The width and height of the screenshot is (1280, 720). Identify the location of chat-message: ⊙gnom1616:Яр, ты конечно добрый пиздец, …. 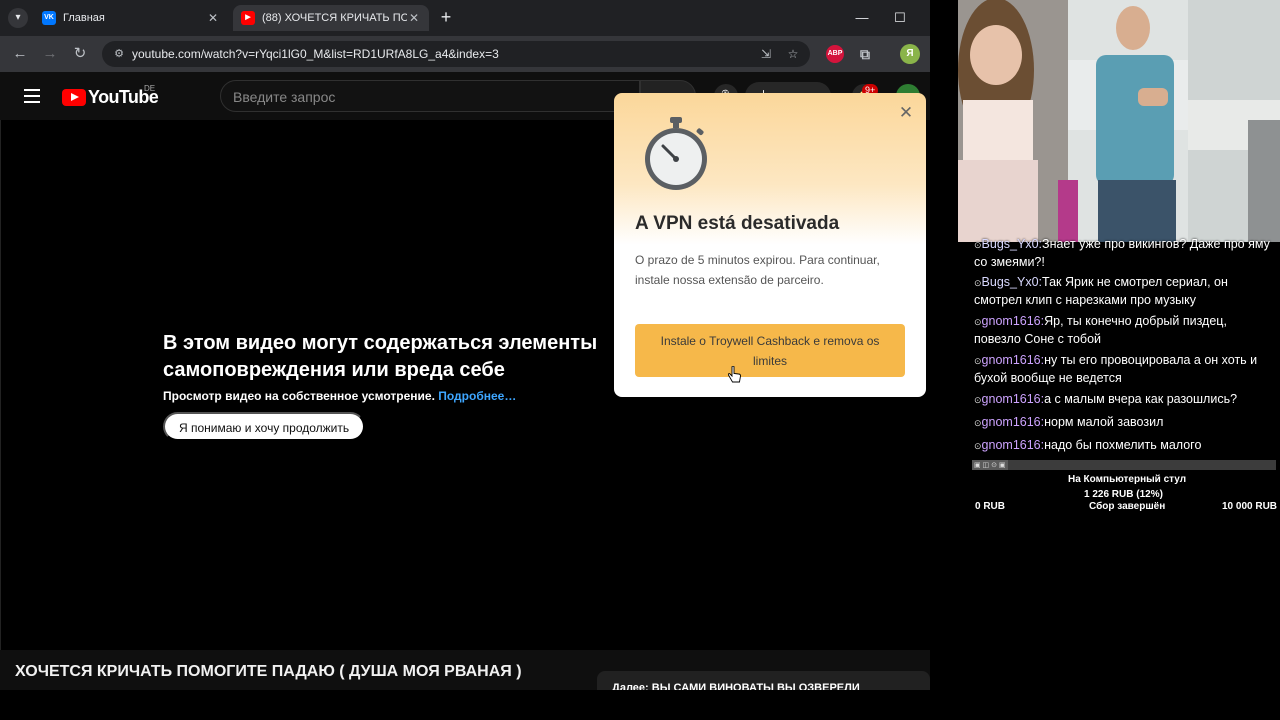
(1124, 330).